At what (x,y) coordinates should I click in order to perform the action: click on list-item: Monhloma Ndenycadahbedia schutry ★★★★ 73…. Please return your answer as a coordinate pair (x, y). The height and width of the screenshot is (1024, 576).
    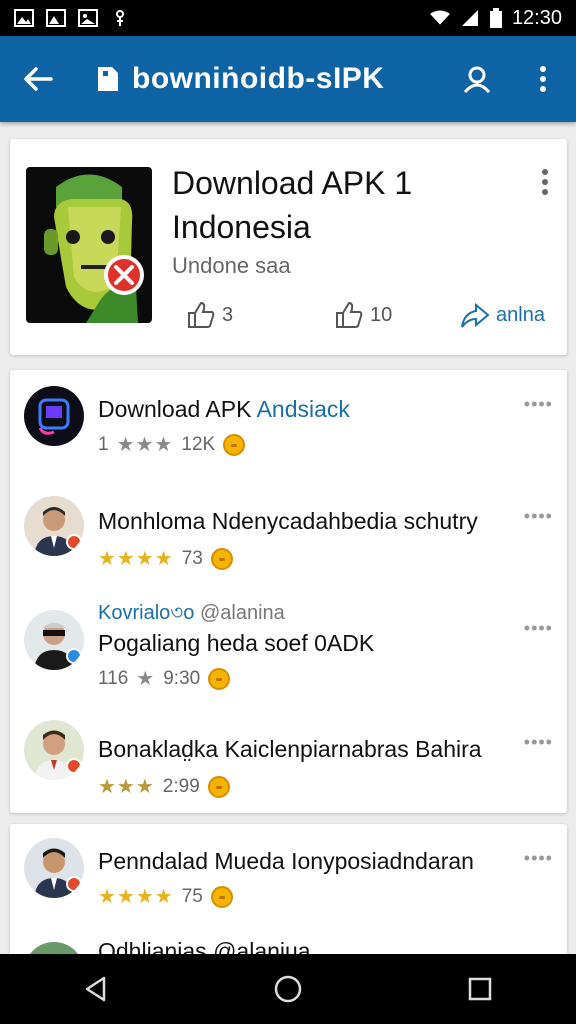
    Looking at the image, I should click on (288, 538).